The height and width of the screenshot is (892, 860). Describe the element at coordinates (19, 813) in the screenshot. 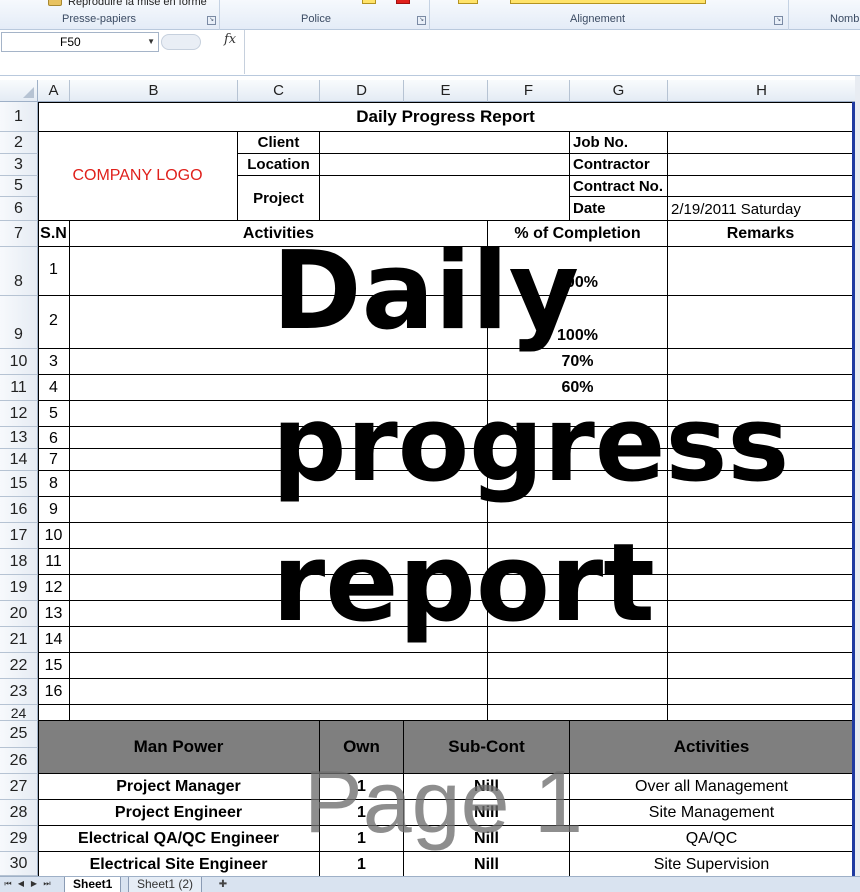

I see `row-header: 28` at that location.